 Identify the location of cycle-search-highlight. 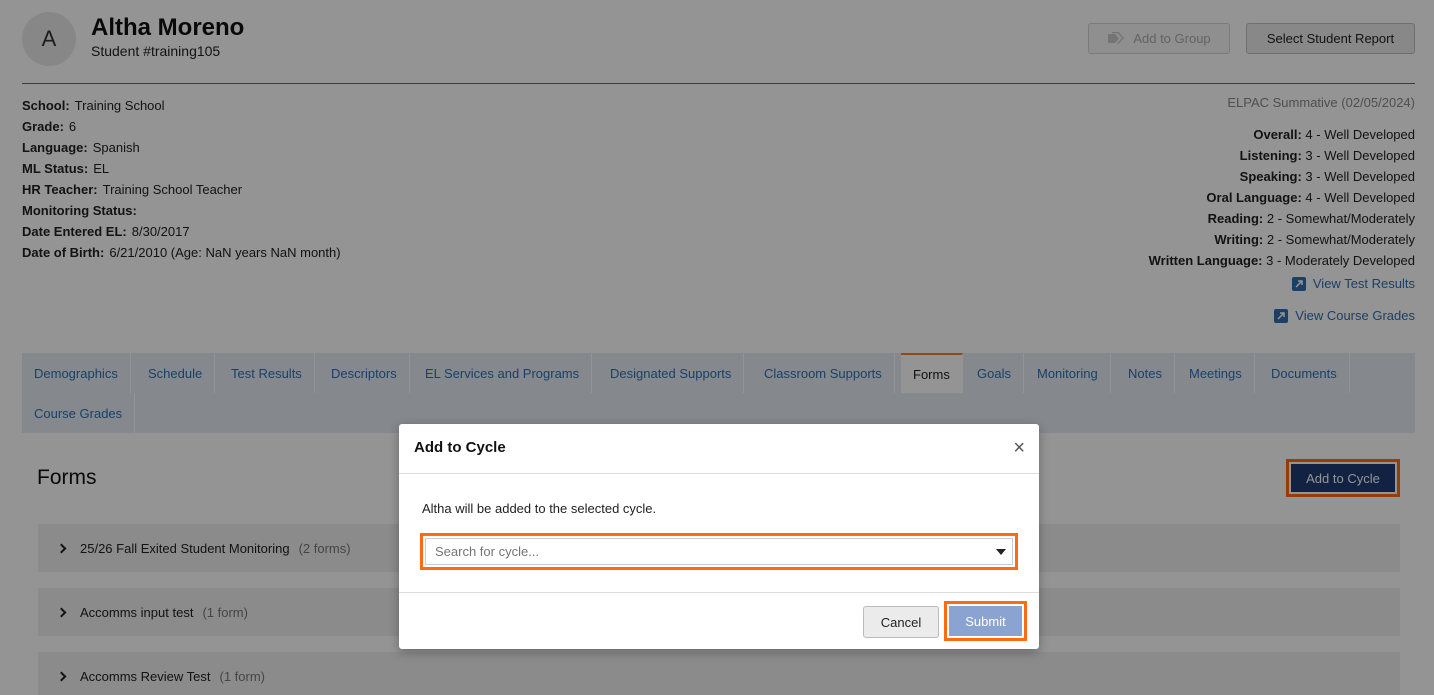
(719, 551).